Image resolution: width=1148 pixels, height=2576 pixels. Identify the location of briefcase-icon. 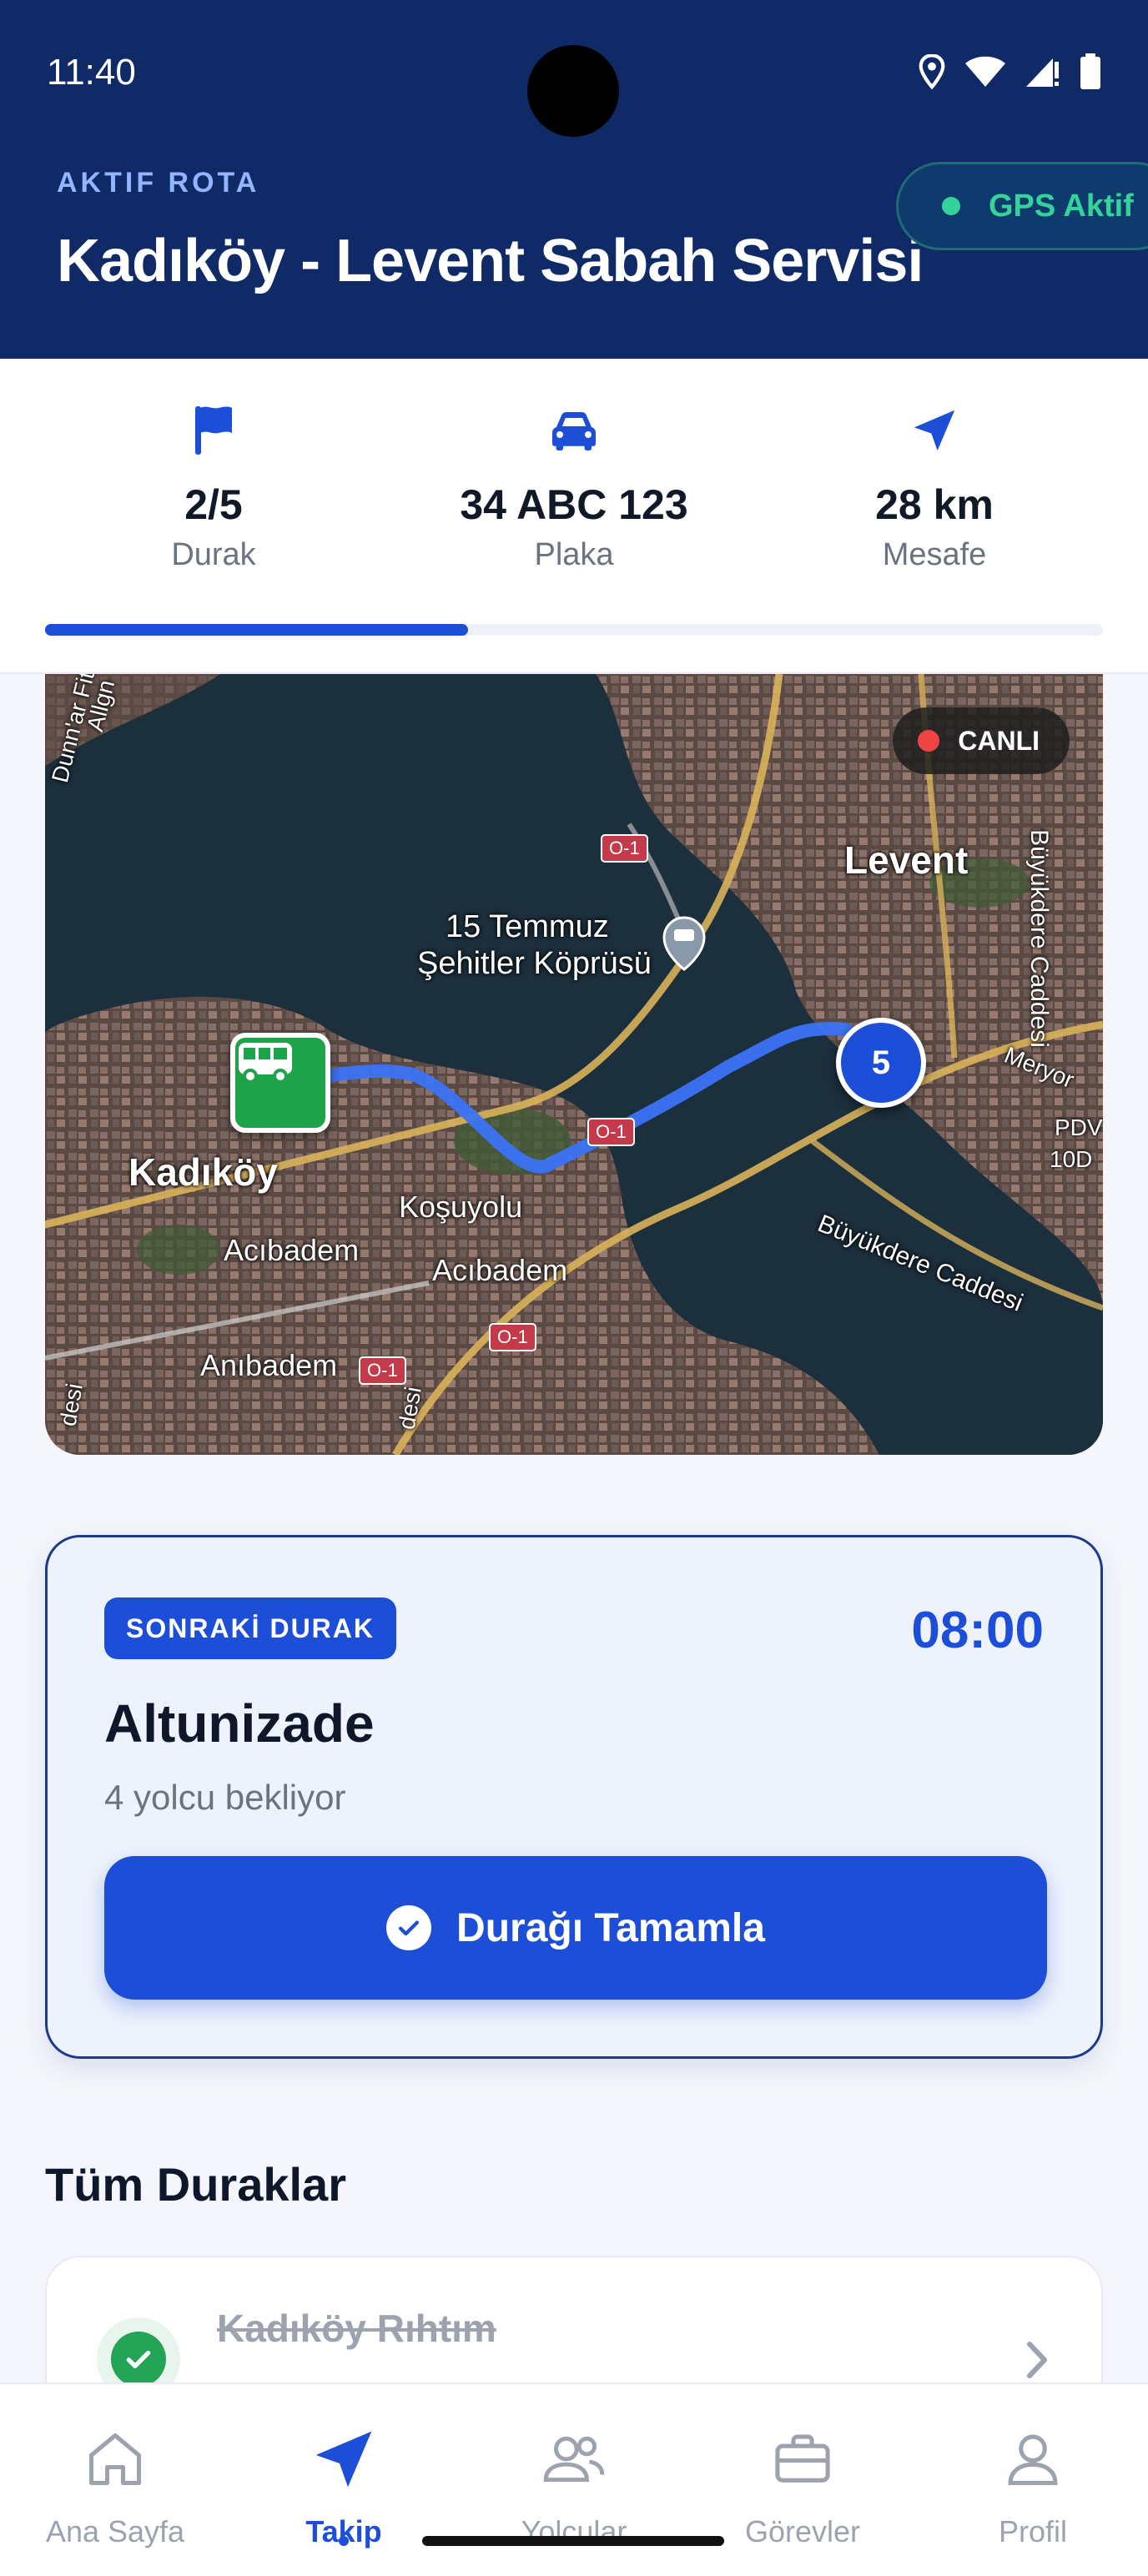
(802, 2459).